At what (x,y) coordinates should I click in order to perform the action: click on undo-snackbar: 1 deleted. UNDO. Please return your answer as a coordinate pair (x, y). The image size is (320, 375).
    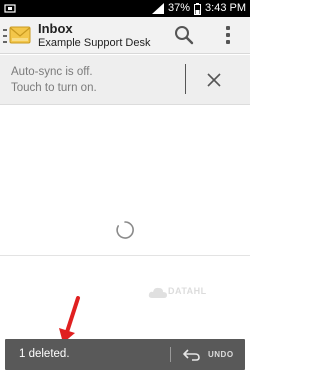
    Looking at the image, I should click on (125, 354).